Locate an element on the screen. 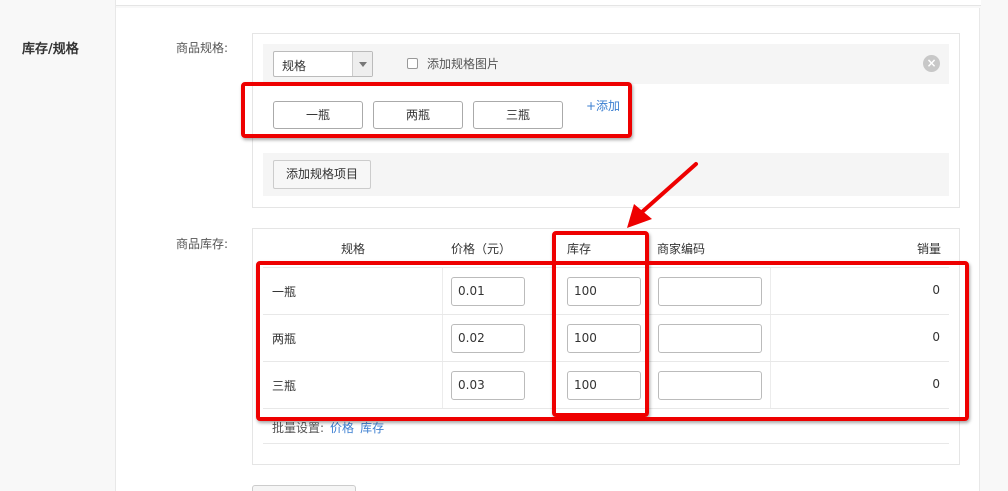 This screenshot has height=491, width=1008. annotation-arrow-icon is located at coordinates (662, 195).